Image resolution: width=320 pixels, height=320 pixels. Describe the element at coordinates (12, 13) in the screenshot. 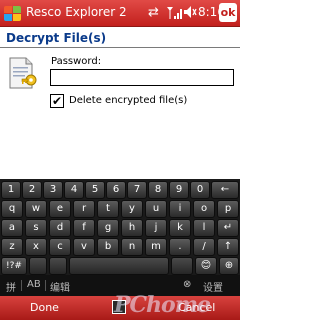

I see `windows-start-icon` at that location.